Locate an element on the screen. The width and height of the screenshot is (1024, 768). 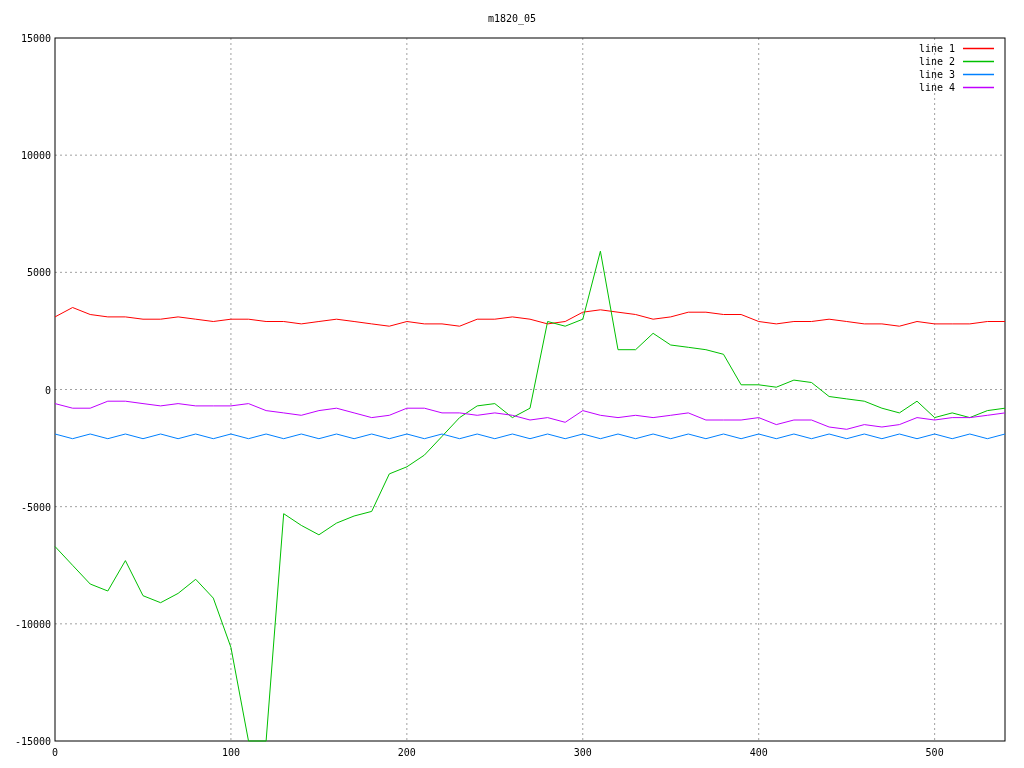
legend-label: line 4 is located at coordinates (936, 87).